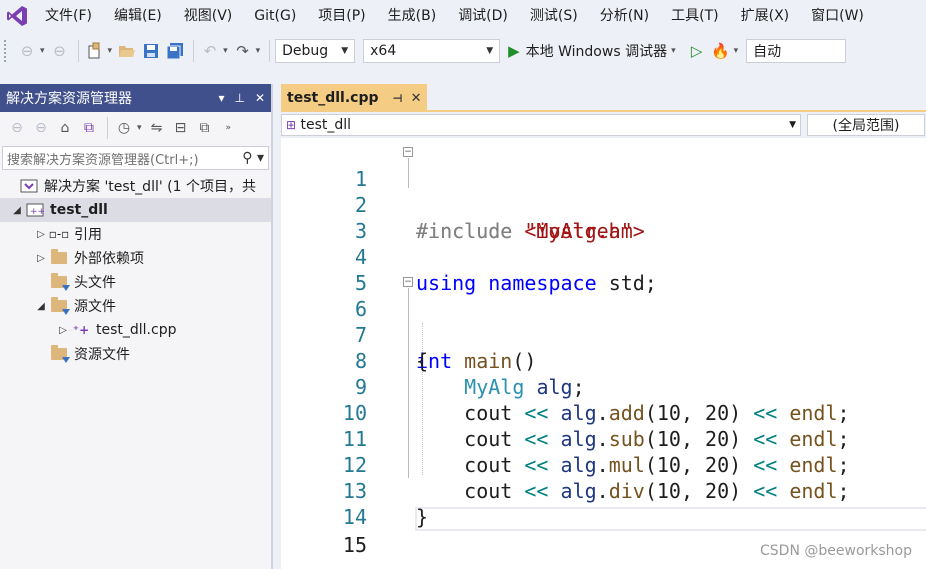 This screenshot has height=569, width=926. Describe the element at coordinates (333, 98) in the screenshot. I see `tab-label: test_dll.cpp` at that location.